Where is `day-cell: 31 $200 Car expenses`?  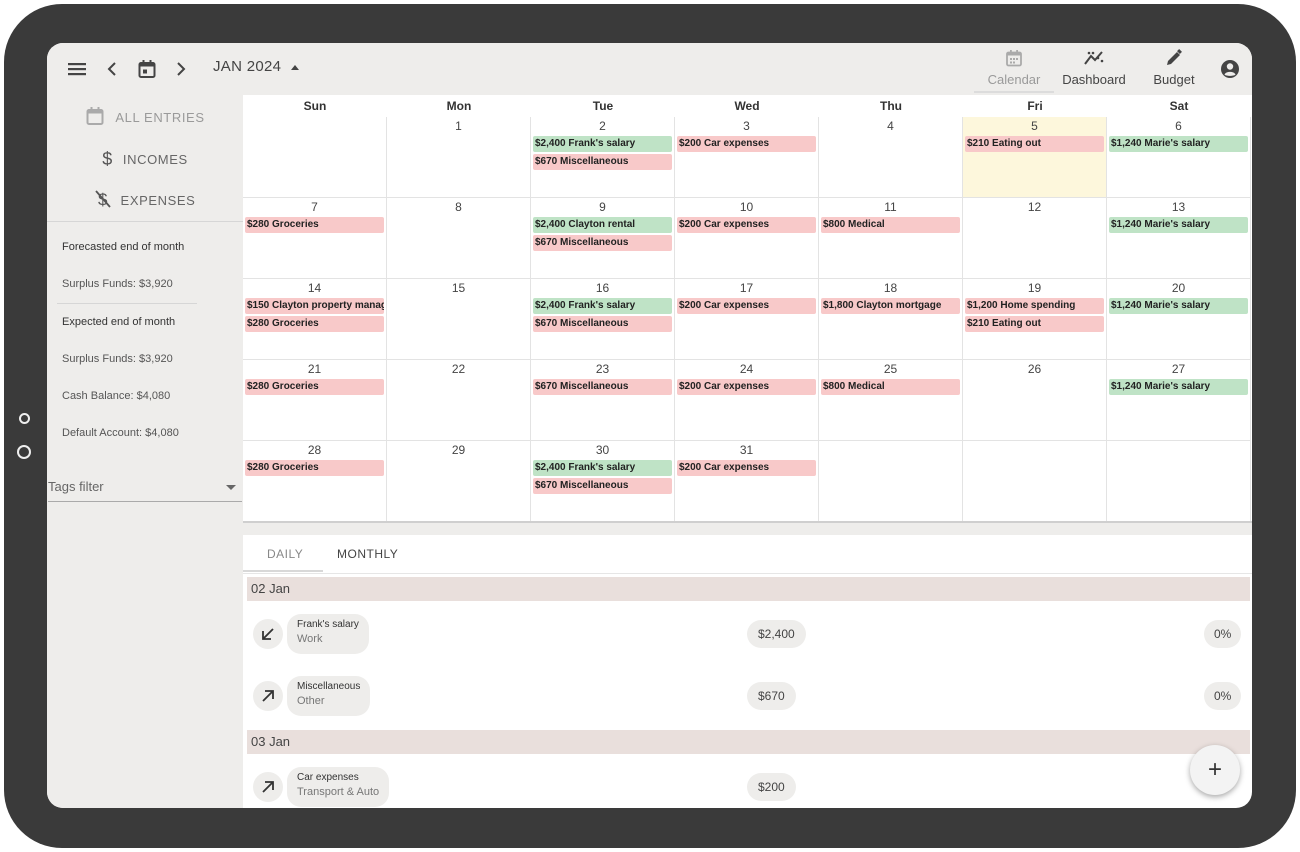 day-cell: 31 $200 Car expenses is located at coordinates (747, 481).